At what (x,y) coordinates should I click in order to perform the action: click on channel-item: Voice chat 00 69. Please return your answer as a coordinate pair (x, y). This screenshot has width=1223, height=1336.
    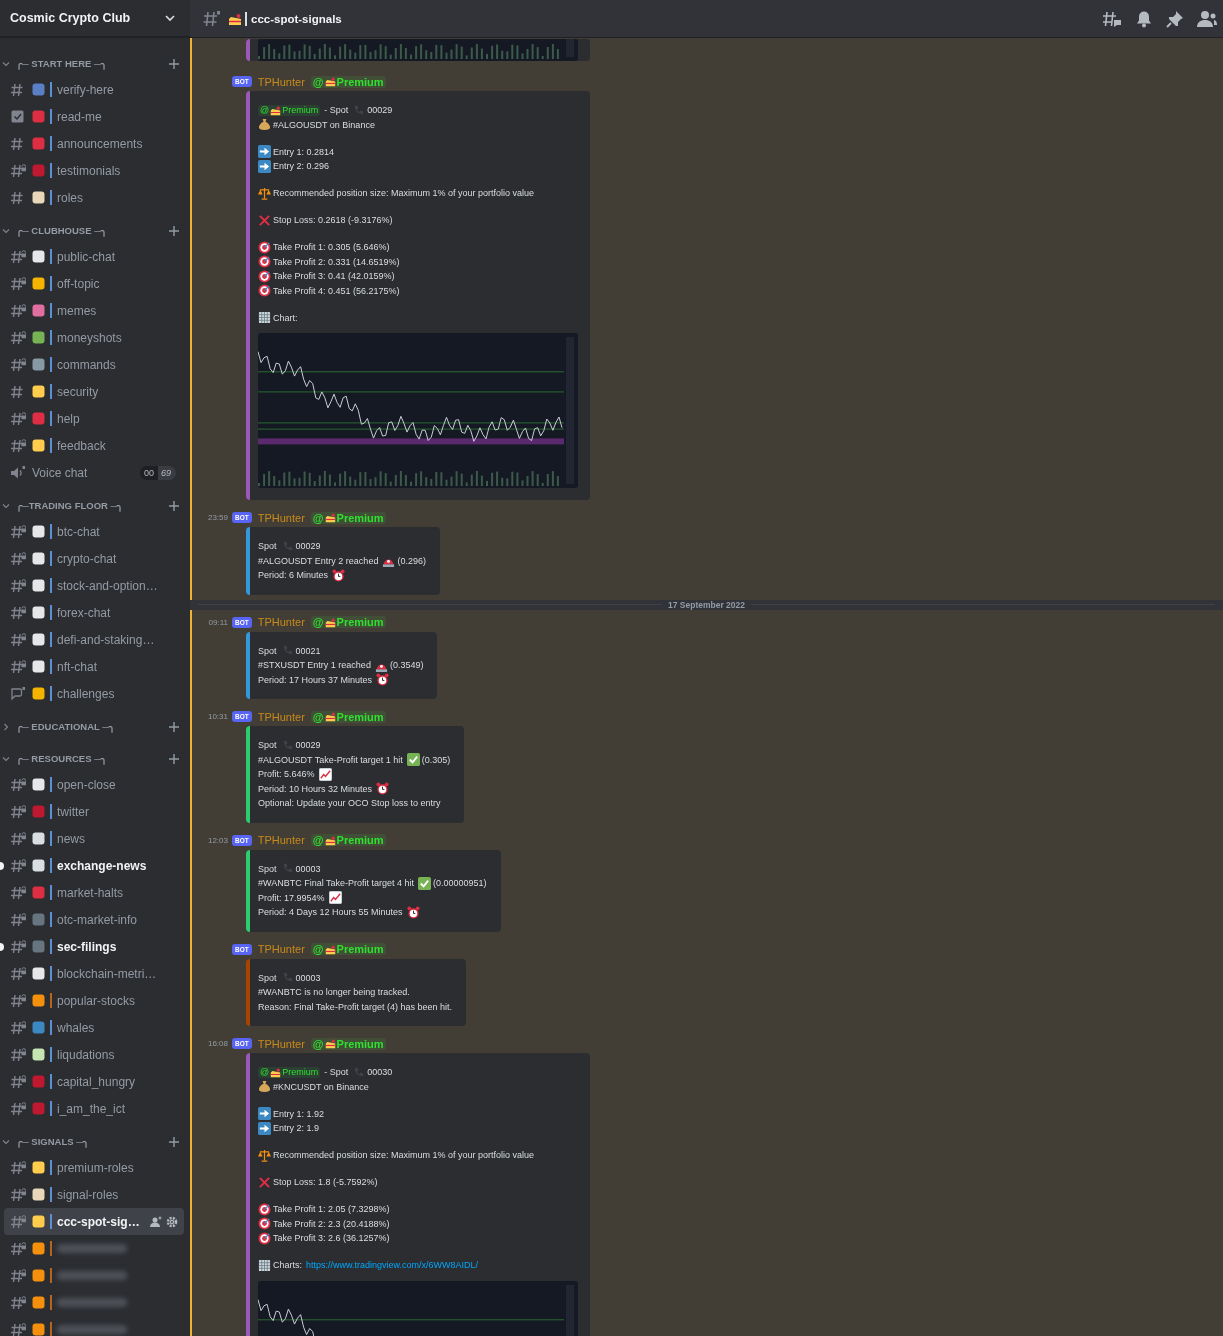
    Looking at the image, I should click on (94, 472).